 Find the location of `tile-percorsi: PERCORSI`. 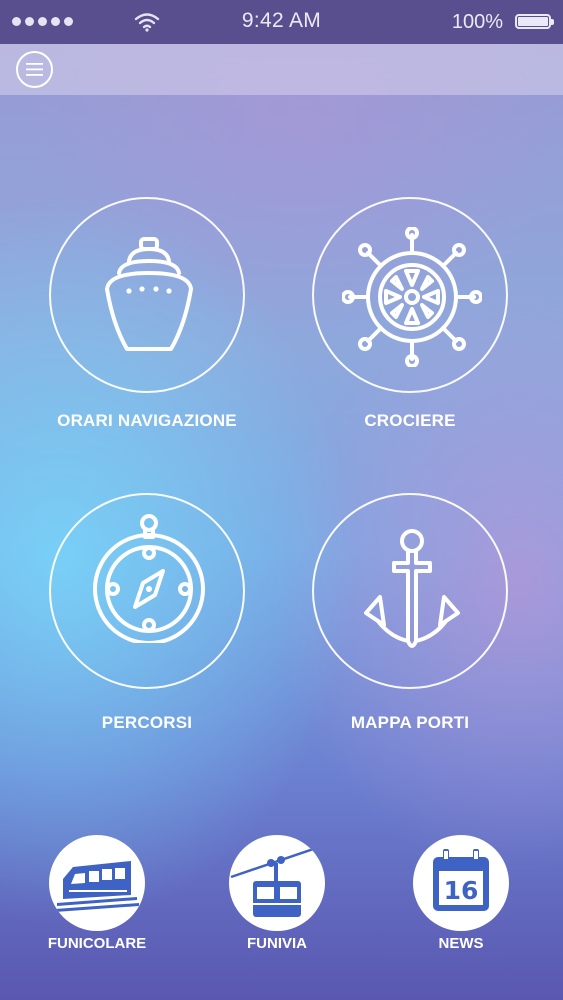

tile-percorsi: PERCORSI is located at coordinates (147, 612).